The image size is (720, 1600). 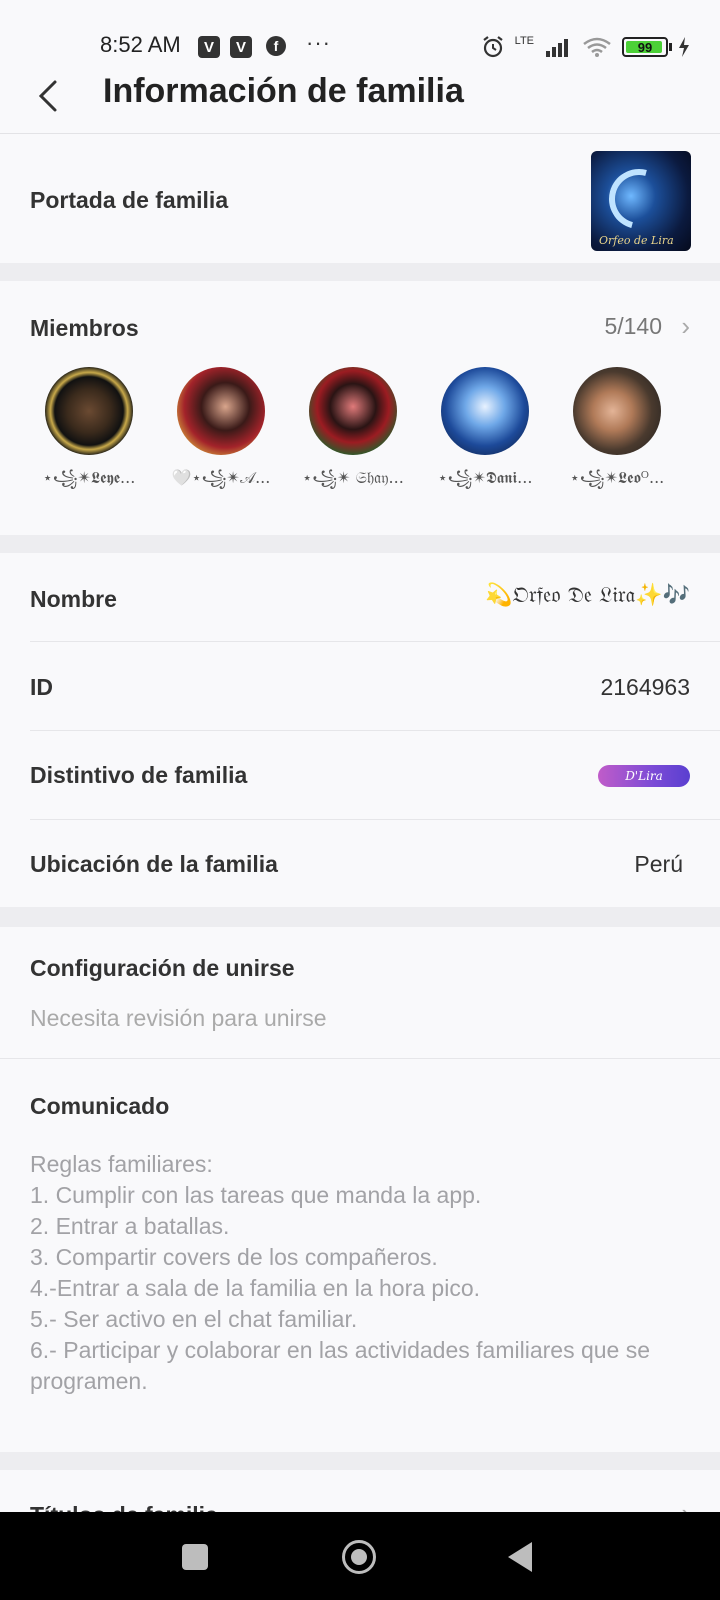 What do you see at coordinates (129, 200) in the screenshot?
I see `cover-label: Portada de familia` at bounding box center [129, 200].